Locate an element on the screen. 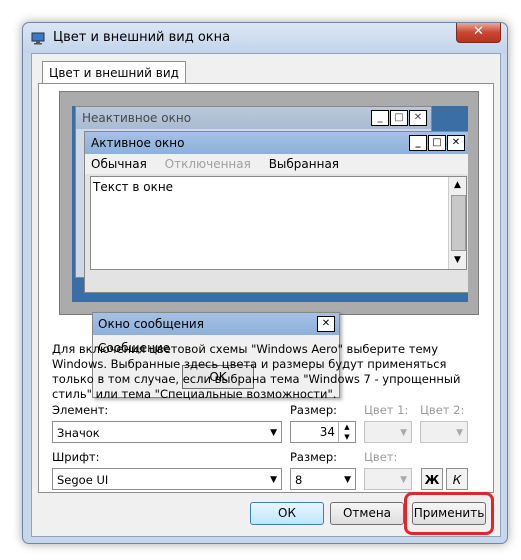 The height and width of the screenshot is (560, 521). apply-highlight-box is located at coordinates (449, 513).